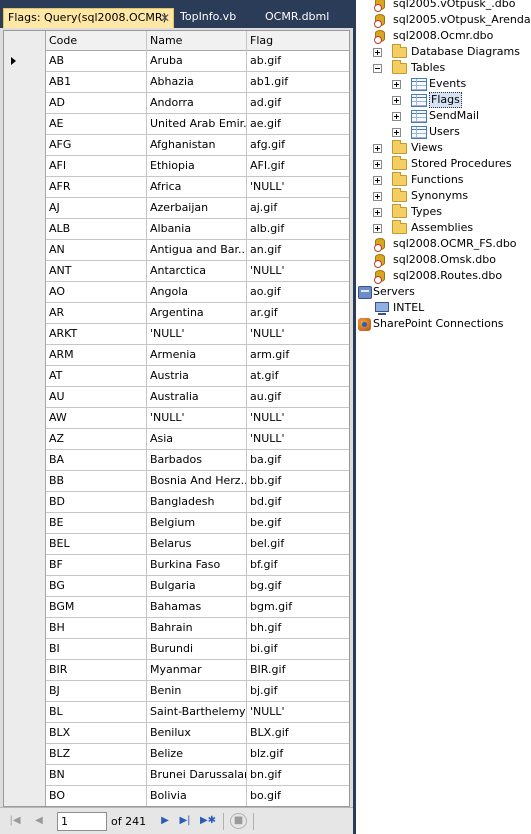 This screenshot has height=834, width=531. What do you see at coordinates (176, 565) in the screenshot?
I see `table-row: BF Burkina Faso bf.gif` at bounding box center [176, 565].